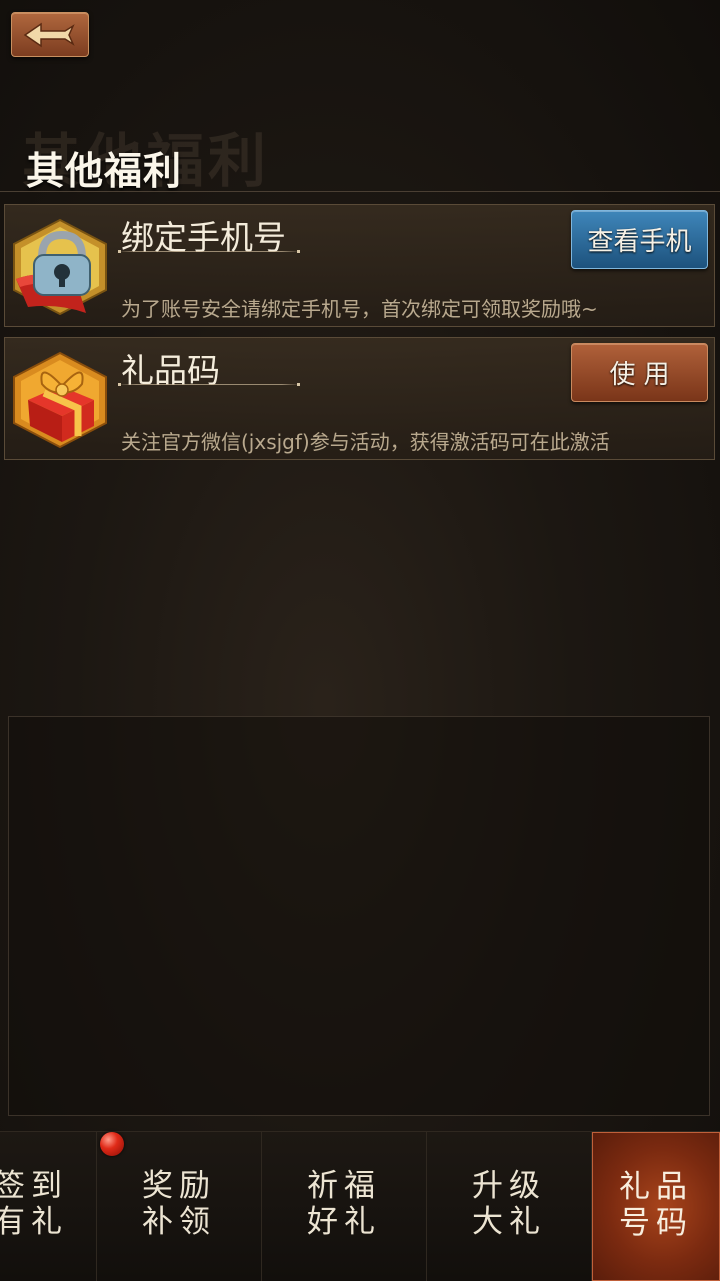  Describe the element at coordinates (359, 398) in the screenshot. I see `list-item-gift-code: 礼品码 关注官方微信(jxsjgf)参与活动，获得激活码可在此激活 使用` at that location.